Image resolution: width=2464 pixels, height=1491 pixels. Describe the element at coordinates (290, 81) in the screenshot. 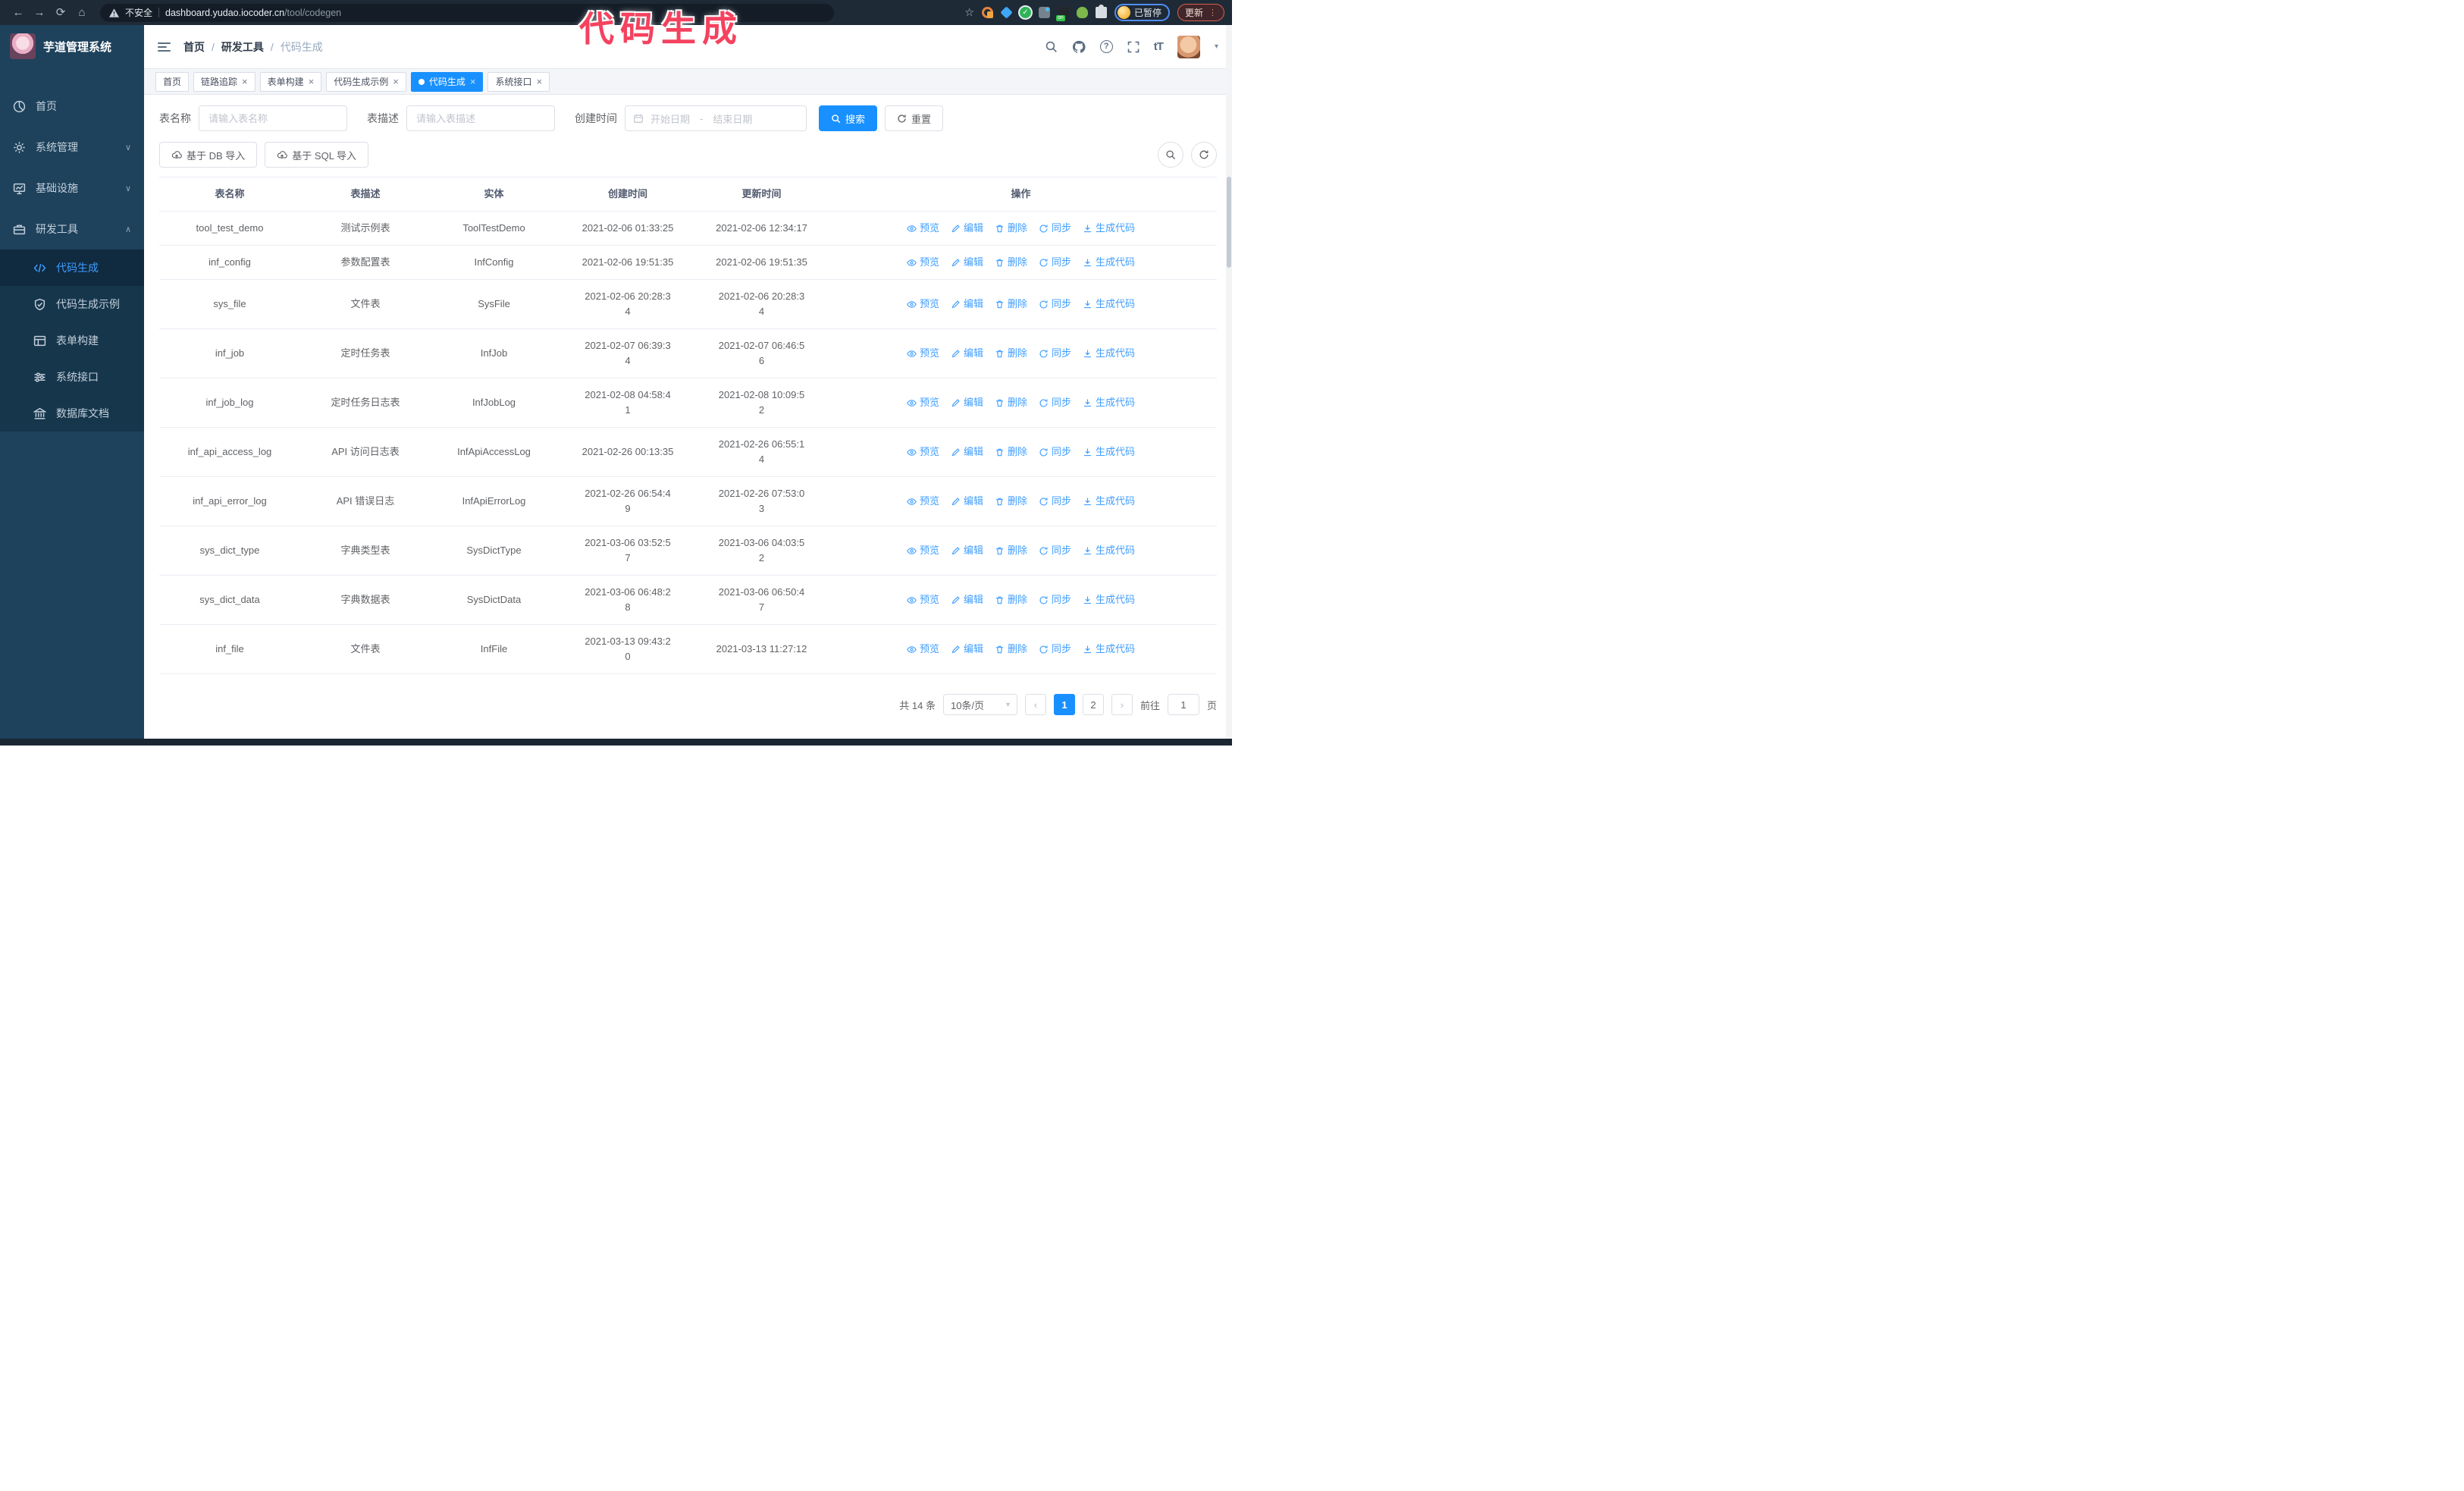

I see `tab: 表单构建 ×` at that location.